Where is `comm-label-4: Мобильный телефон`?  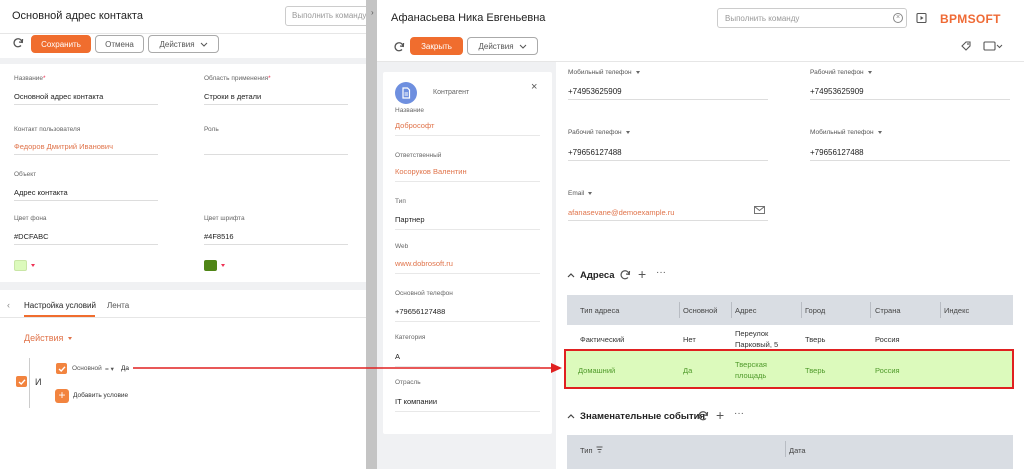
comm-label-4: Мобильный телефон is located at coordinates (846, 132).